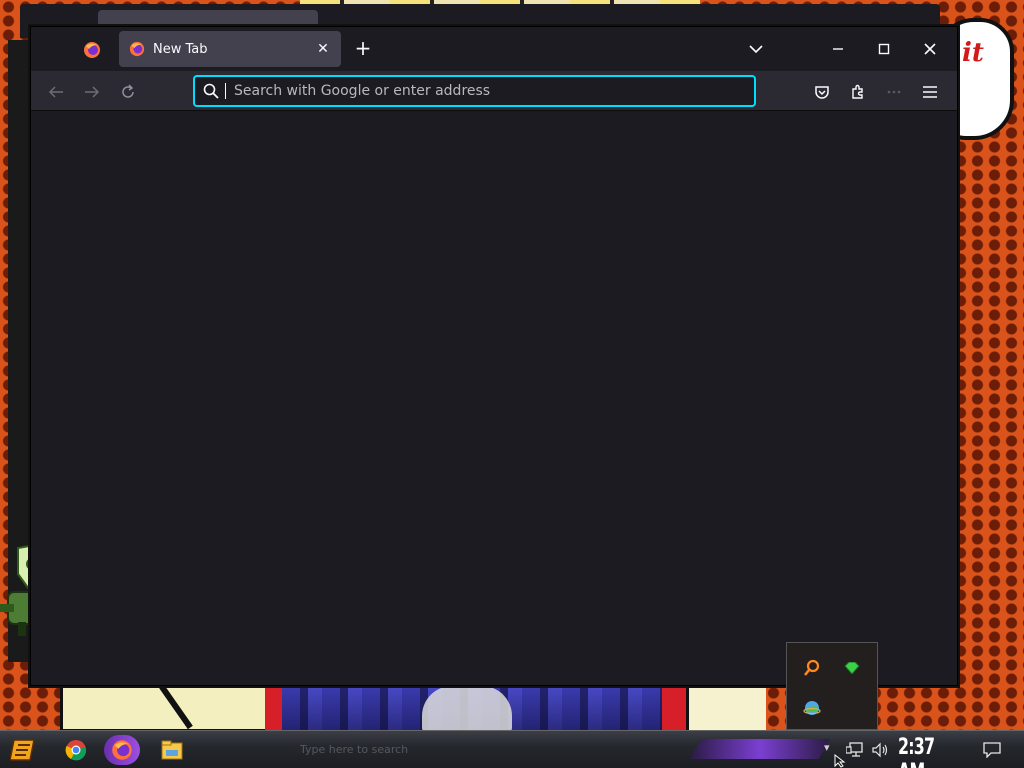 The image size is (1024, 768). What do you see at coordinates (812, 708) in the screenshot?
I see `globe-icon` at bounding box center [812, 708].